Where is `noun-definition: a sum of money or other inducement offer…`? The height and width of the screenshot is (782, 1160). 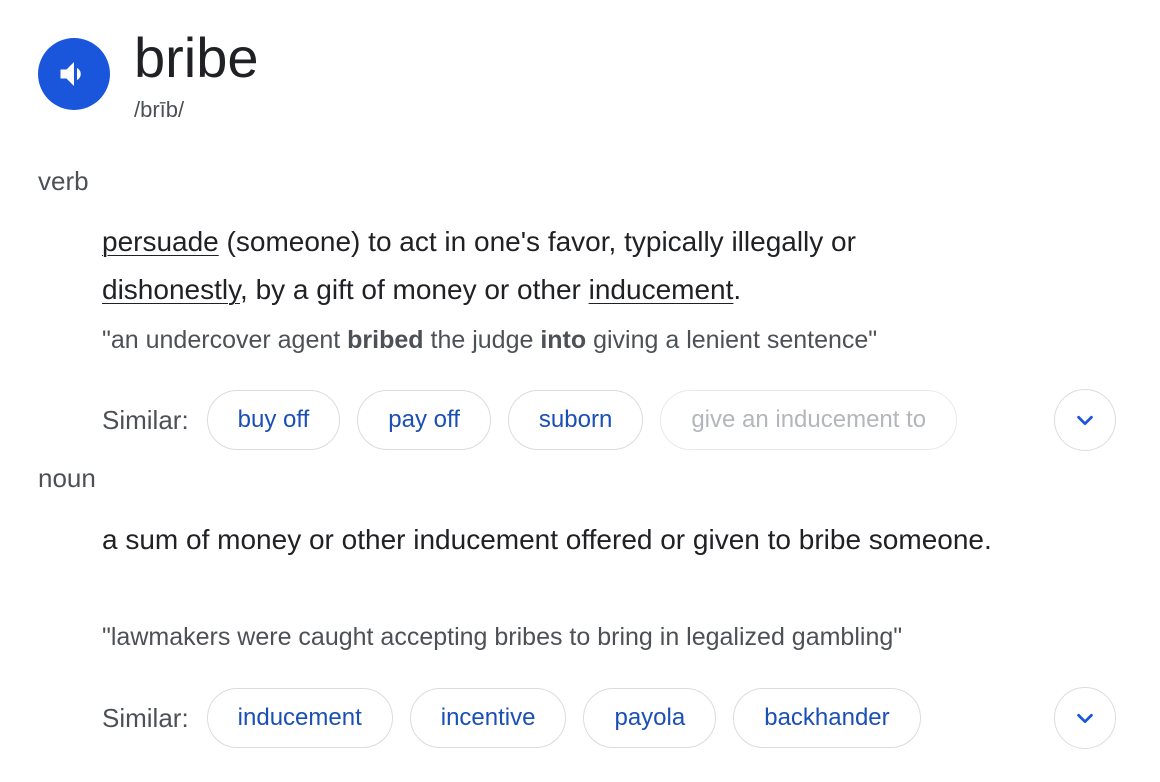 noun-definition: a sum of money or other inducement offer… is located at coordinates (547, 539).